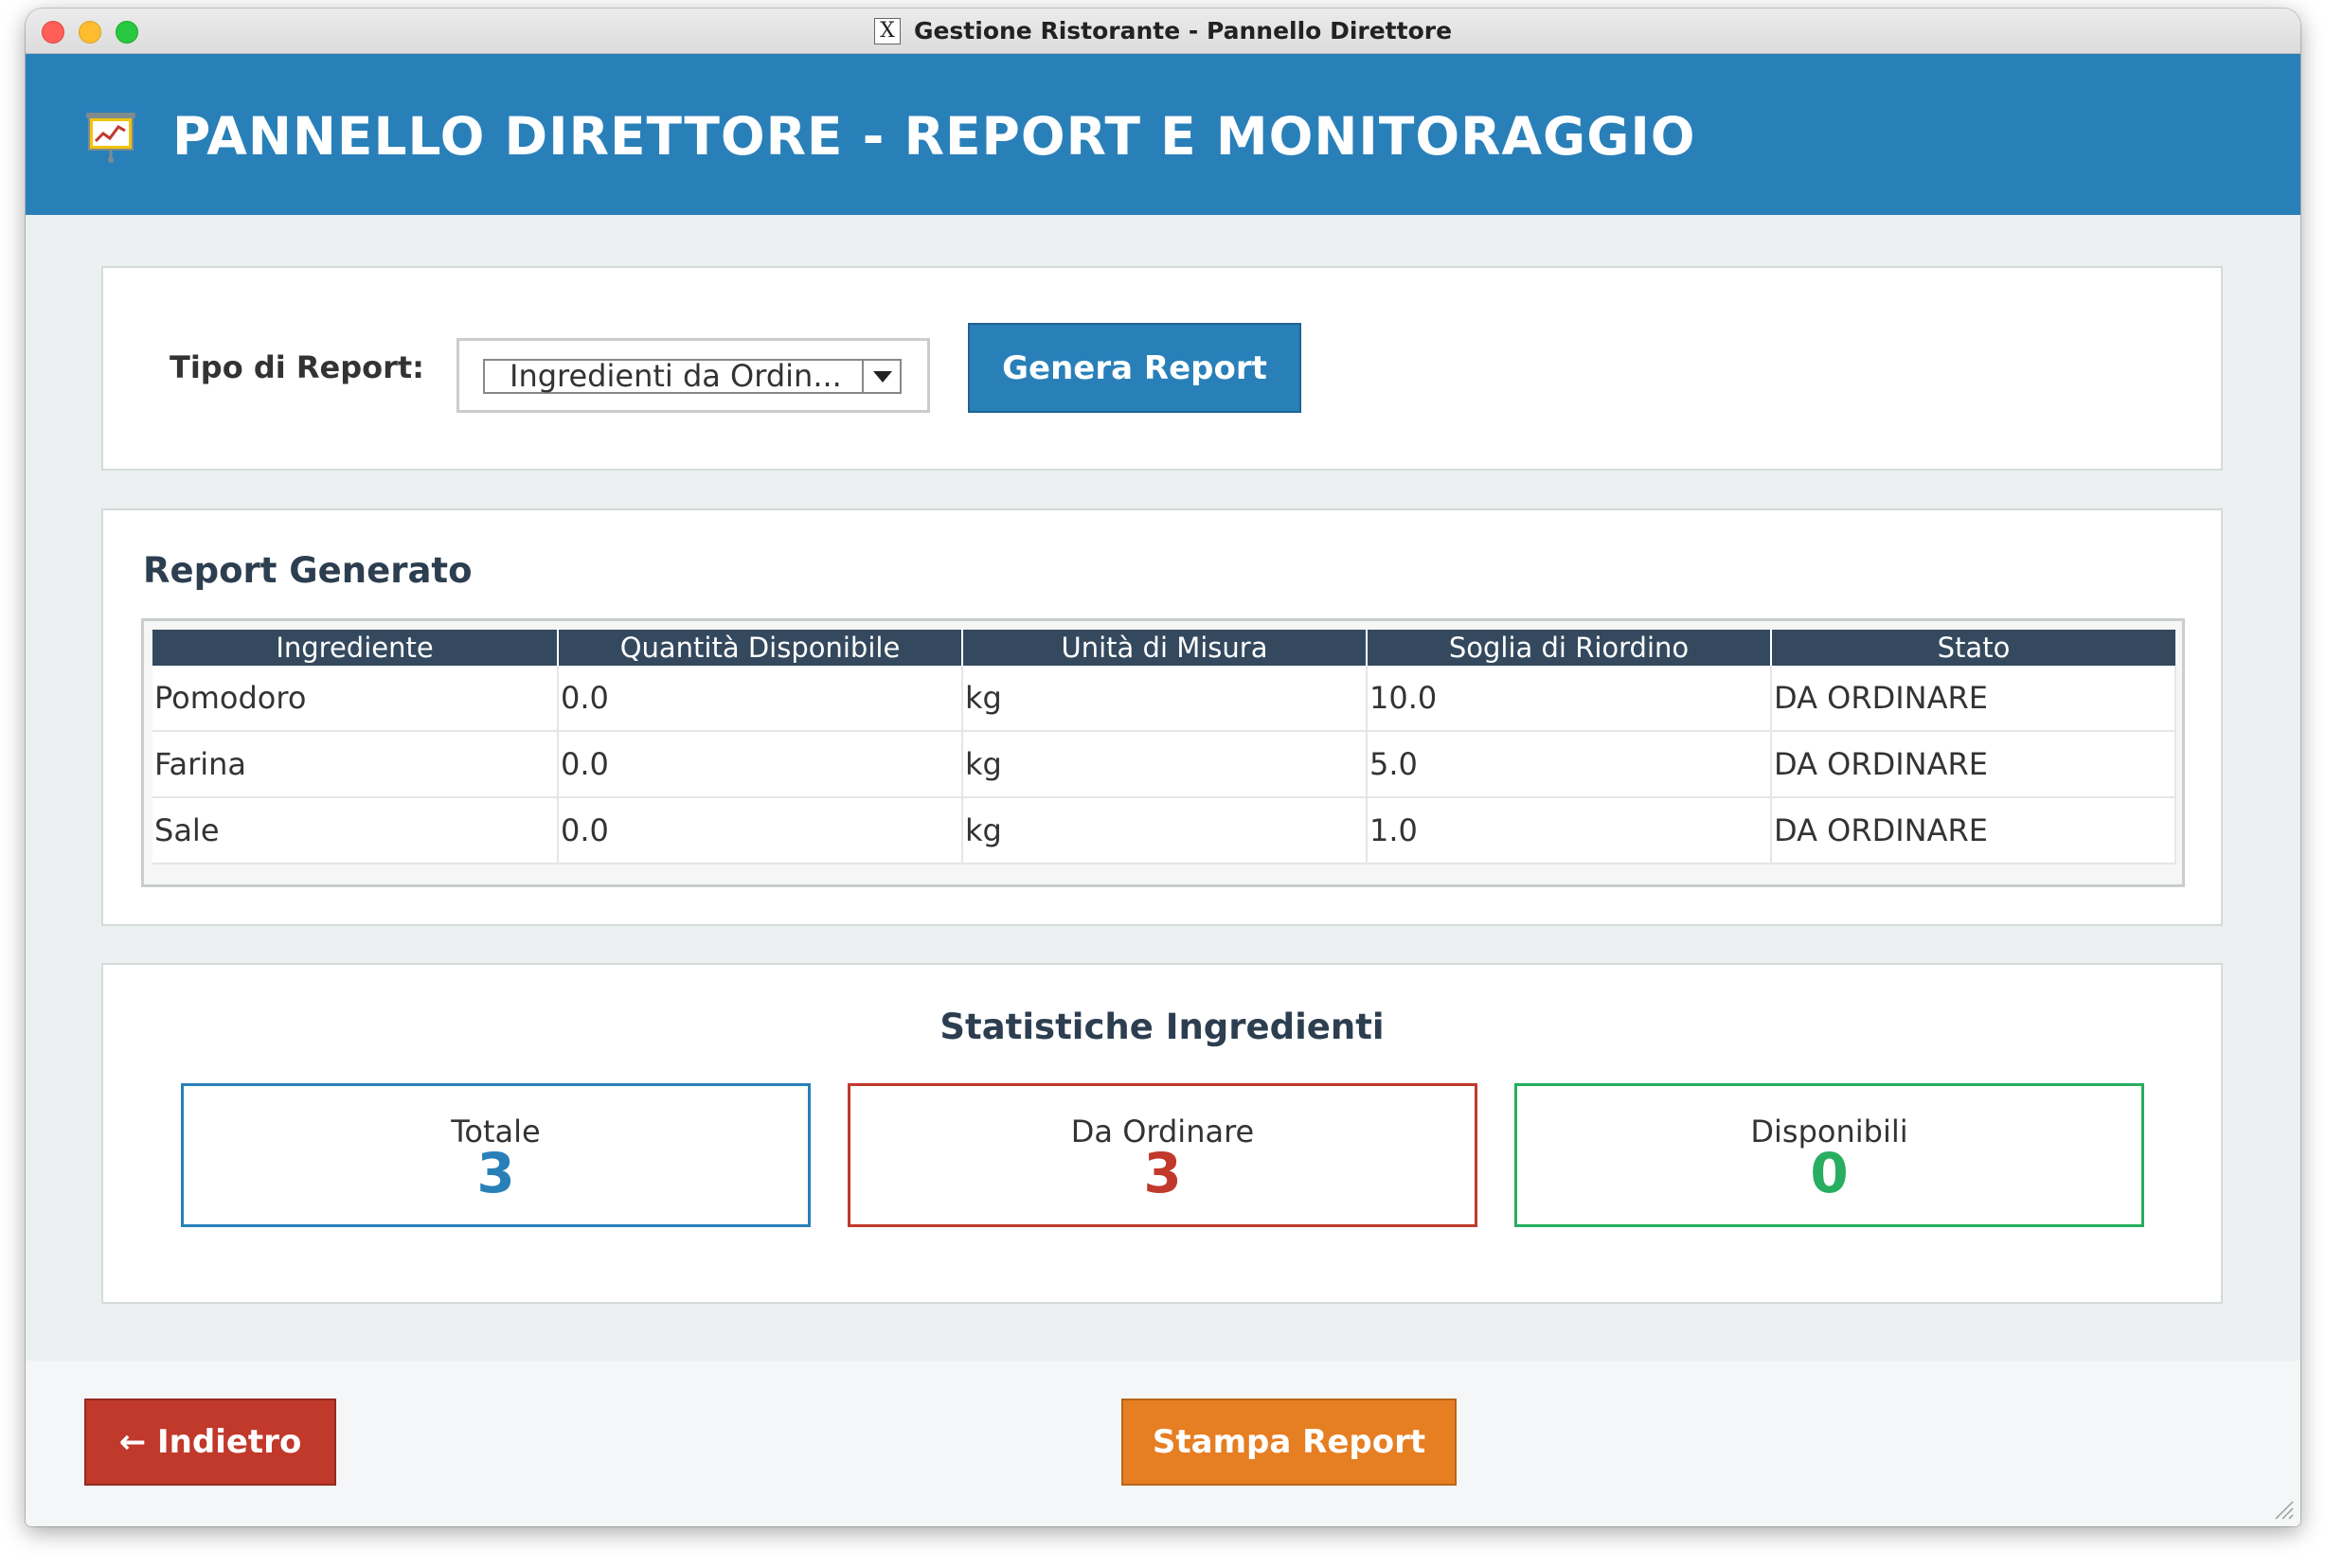 This screenshot has height=1568, width=2326. What do you see at coordinates (355, 699) in the screenshot?
I see `table-cell: Pomodoro` at bounding box center [355, 699].